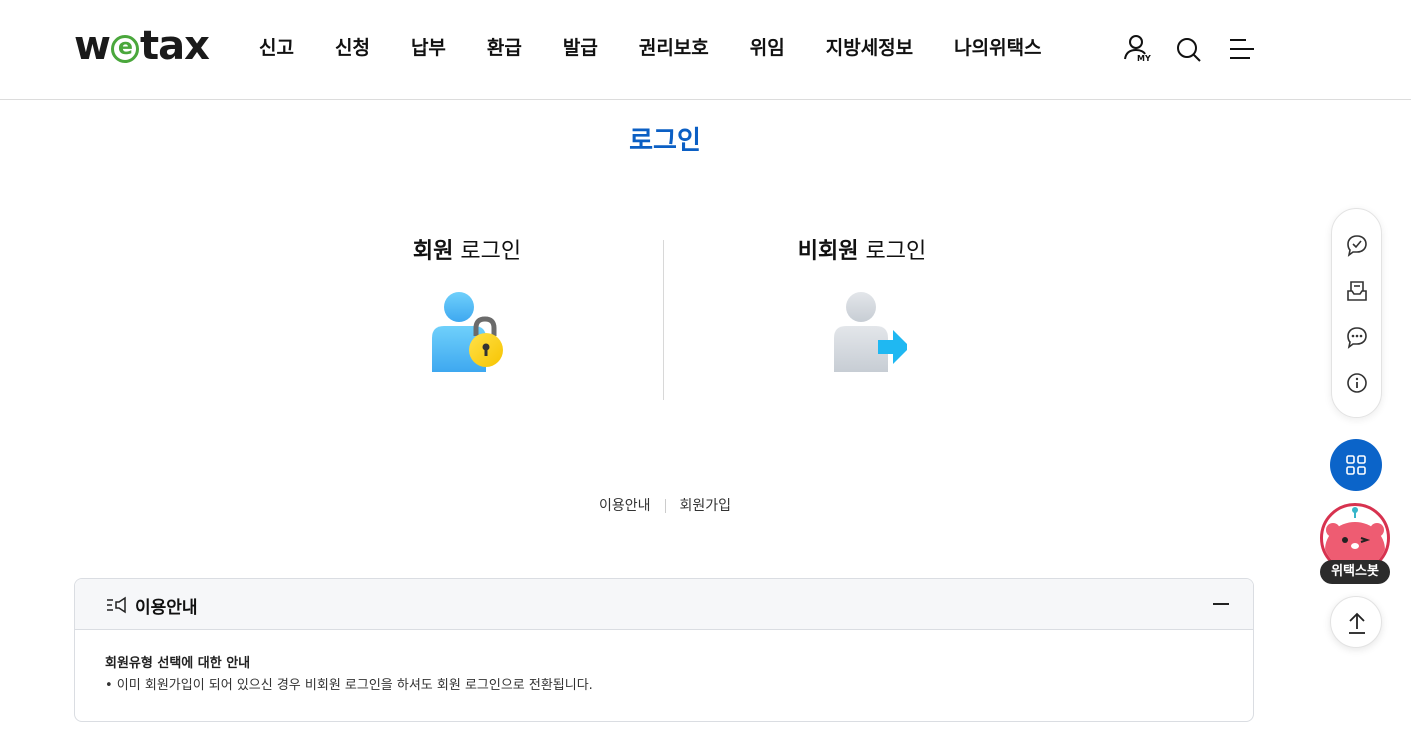 This screenshot has height=753, width=1411. What do you see at coordinates (174, 46) in the screenshot?
I see `logo-suffix: tax` at bounding box center [174, 46].